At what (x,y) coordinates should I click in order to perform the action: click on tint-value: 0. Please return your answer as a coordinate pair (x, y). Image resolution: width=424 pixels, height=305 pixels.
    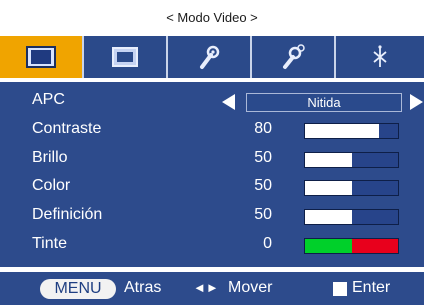
    Looking at the image, I should click on (267, 243).